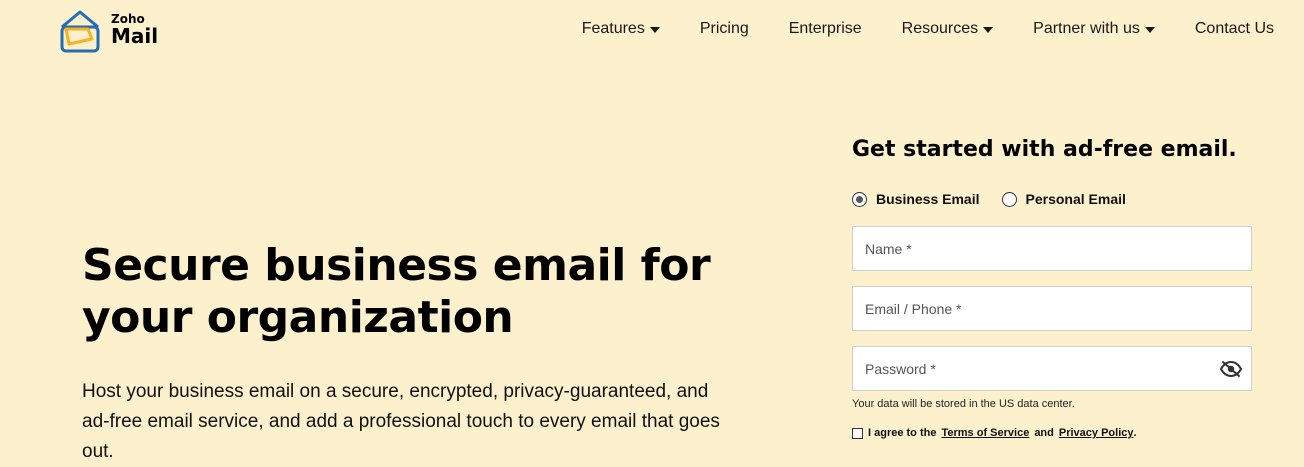 This screenshot has width=1304, height=467. What do you see at coordinates (135, 36) in the screenshot?
I see `brand-mail-text: Mail` at bounding box center [135, 36].